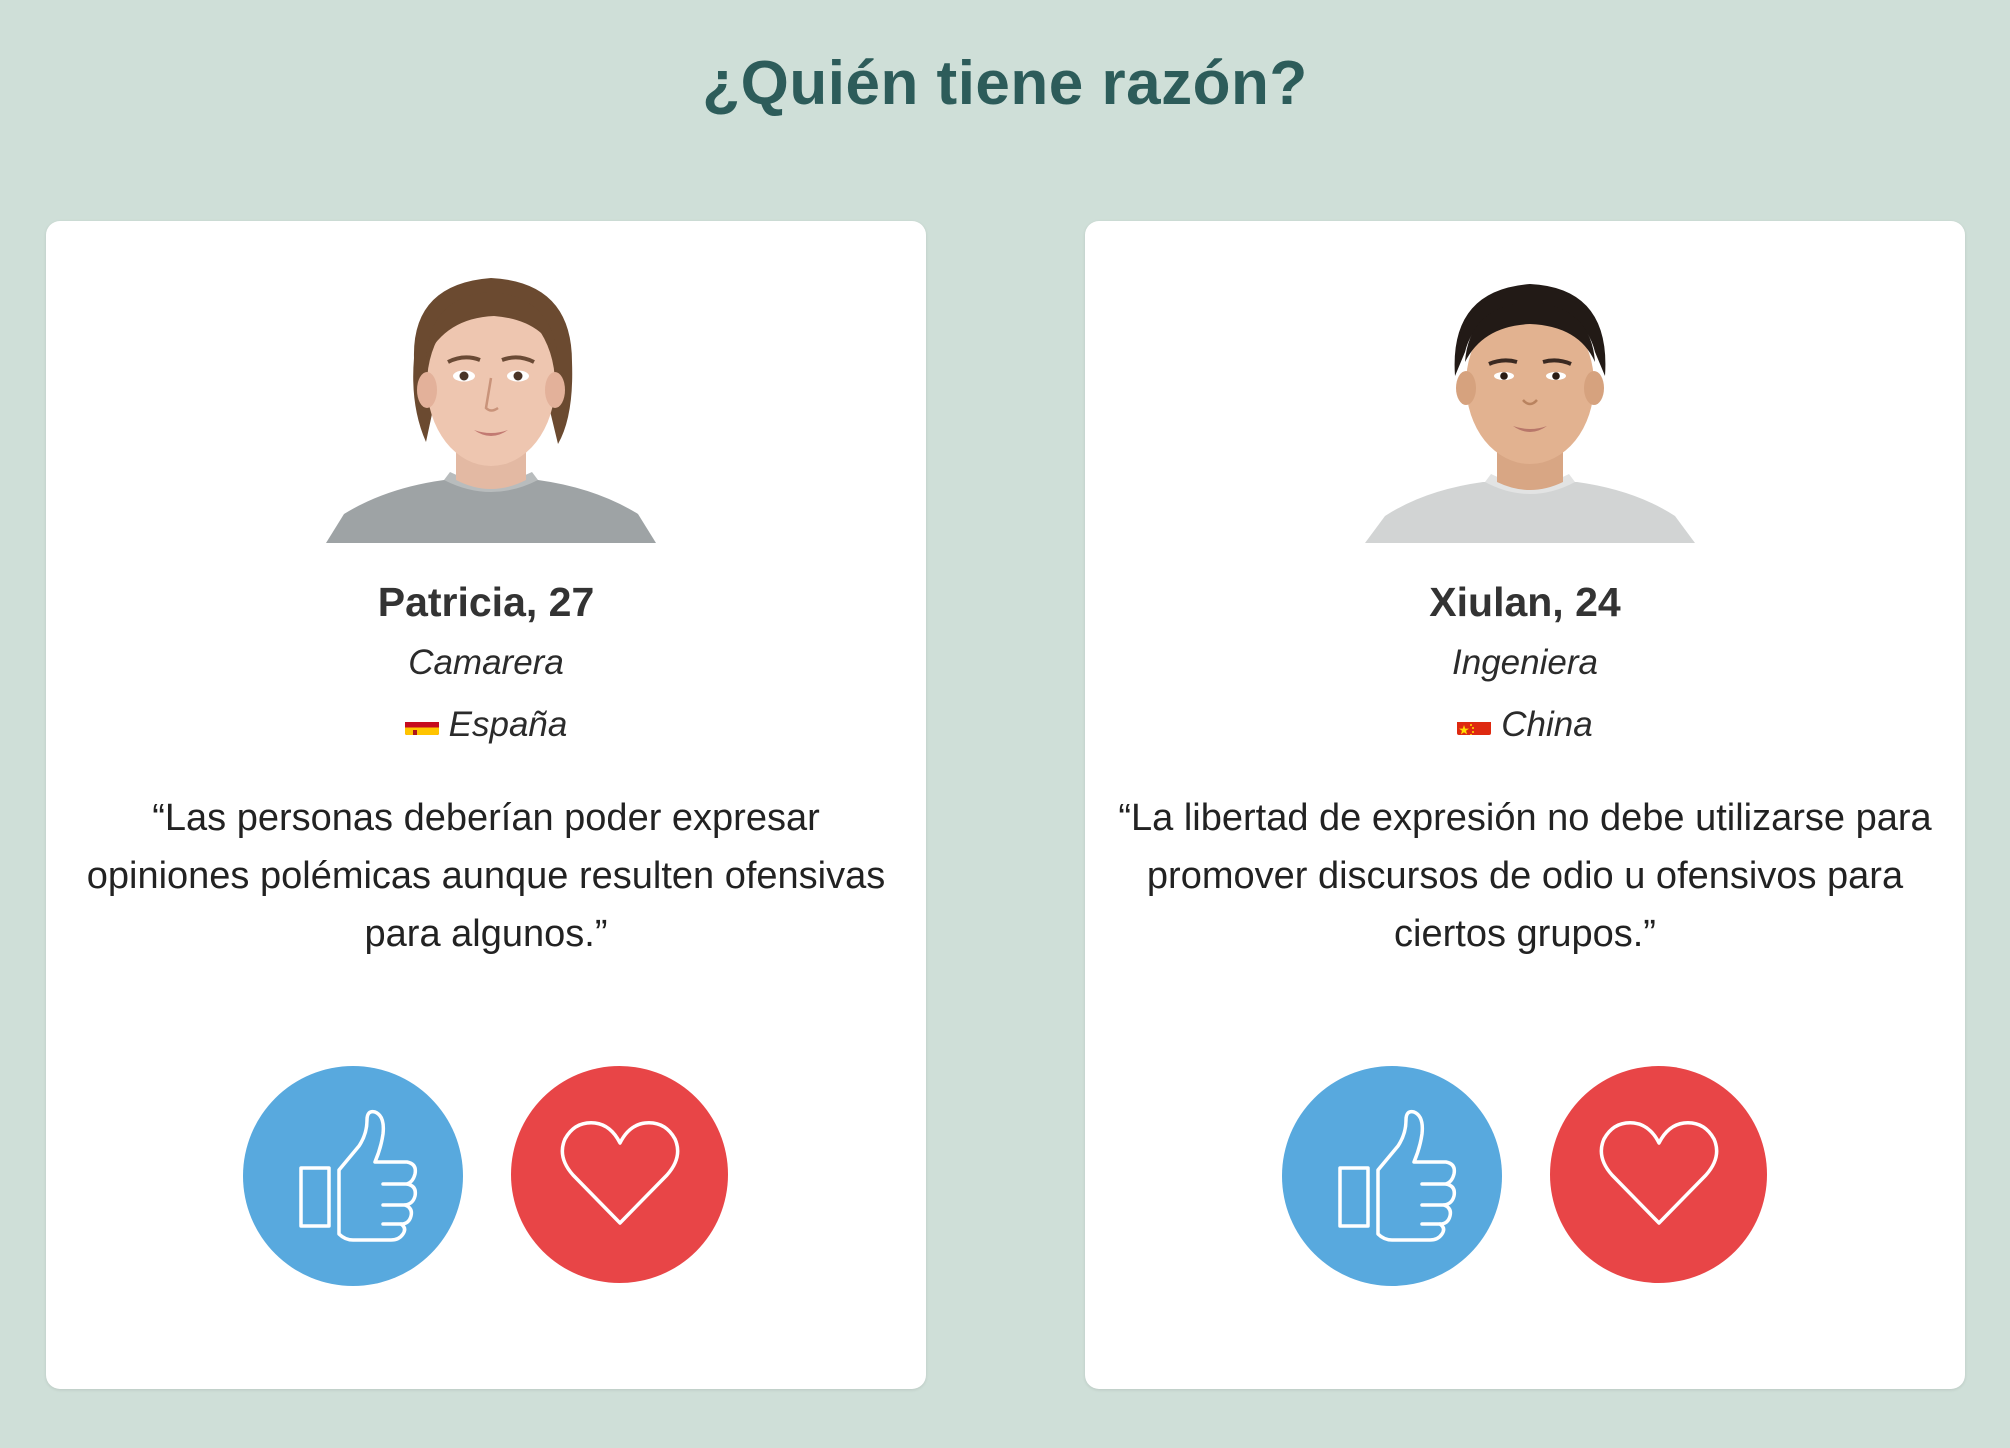 The height and width of the screenshot is (1448, 2010). What do you see at coordinates (486, 662) in the screenshot?
I see `person-occupation: Camarera` at bounding box center [486, 662].